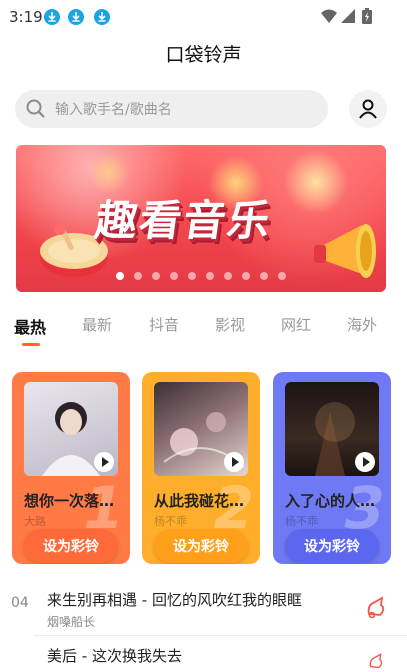 Image resolution: width=407 pixels, height=672 pixels. What do you see at coordinates (185, 110) in the screenshot?
I see `search-input` at bounding box center [185, 110].